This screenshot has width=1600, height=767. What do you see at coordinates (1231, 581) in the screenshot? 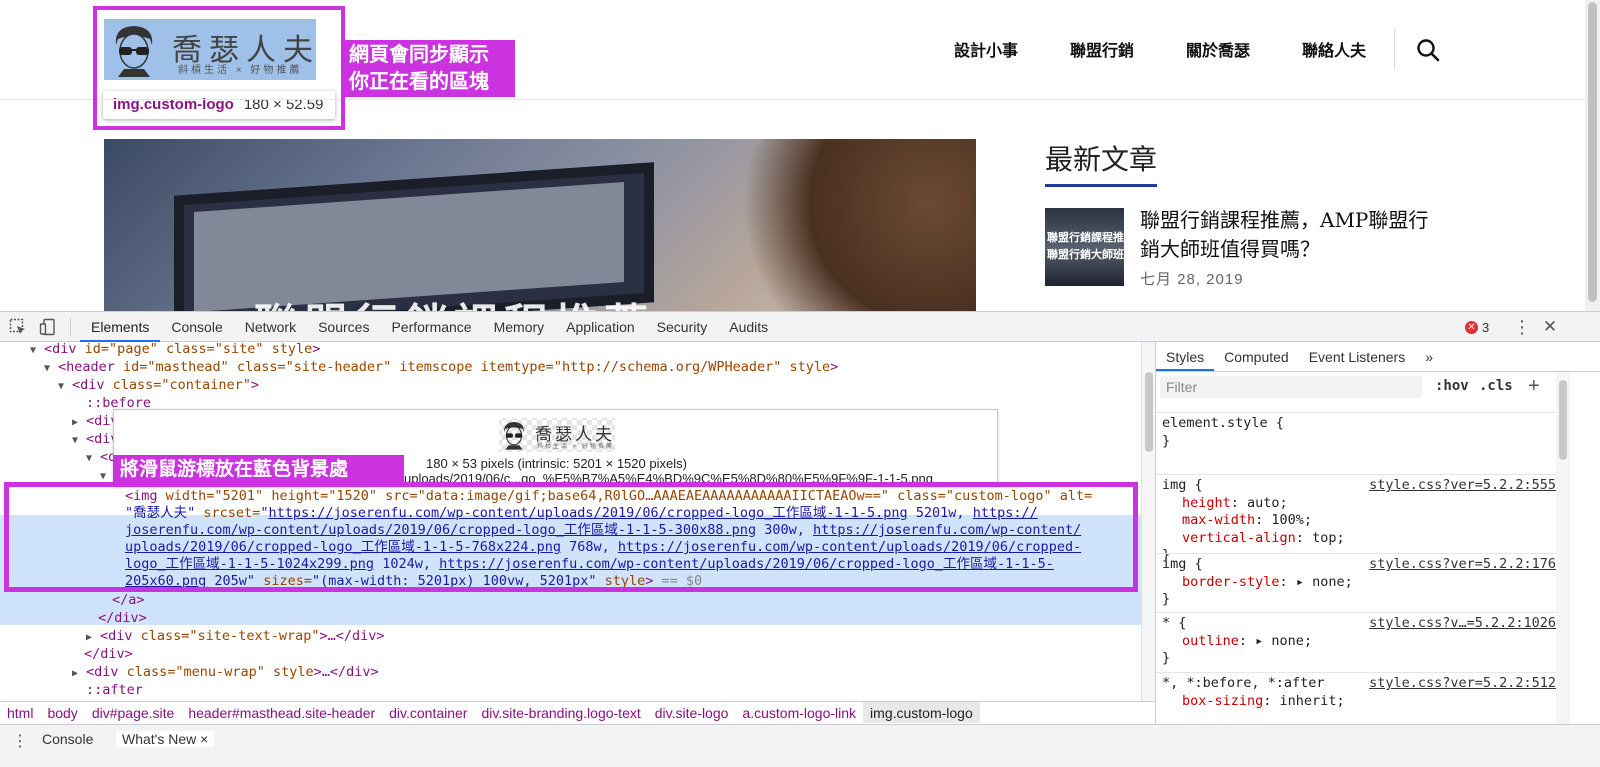
I see `property-name: border-style` at bounding box center [1231, 581].